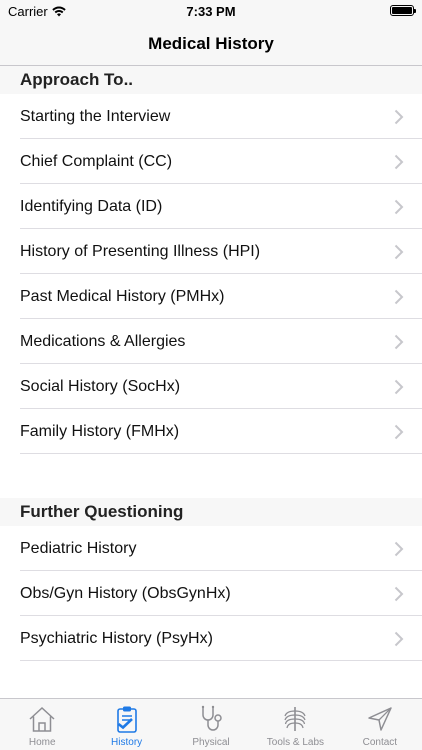  I want to click on page-title: Medical History, so click(211, 43).